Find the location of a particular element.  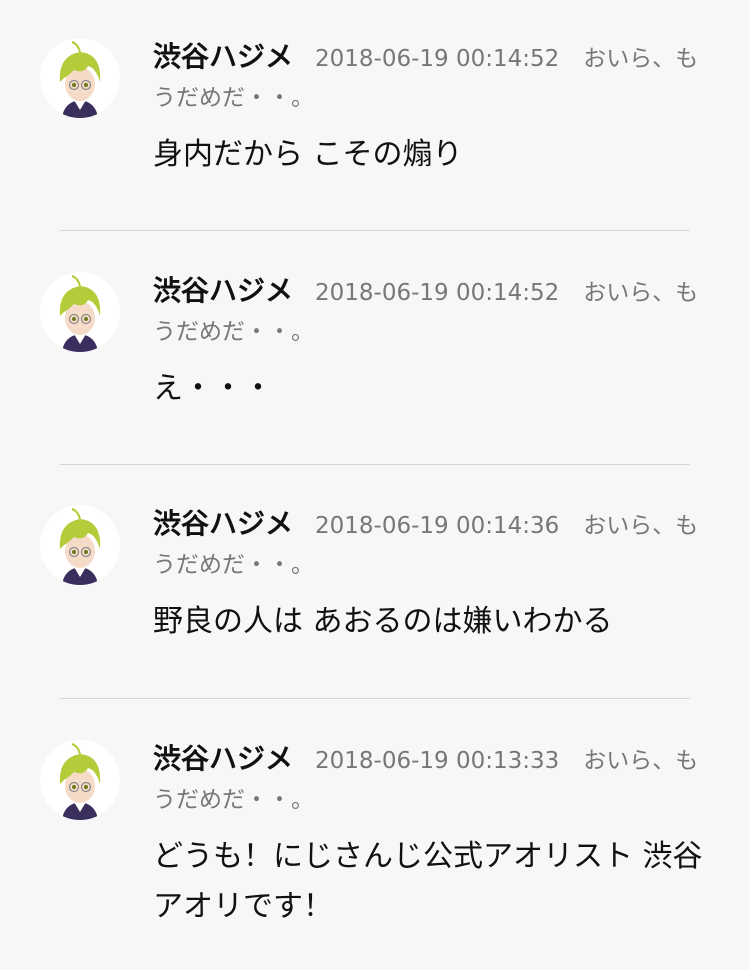

comment-timestamp: 2018-06-19 00:14:36 is located at coordinates (437, 526).